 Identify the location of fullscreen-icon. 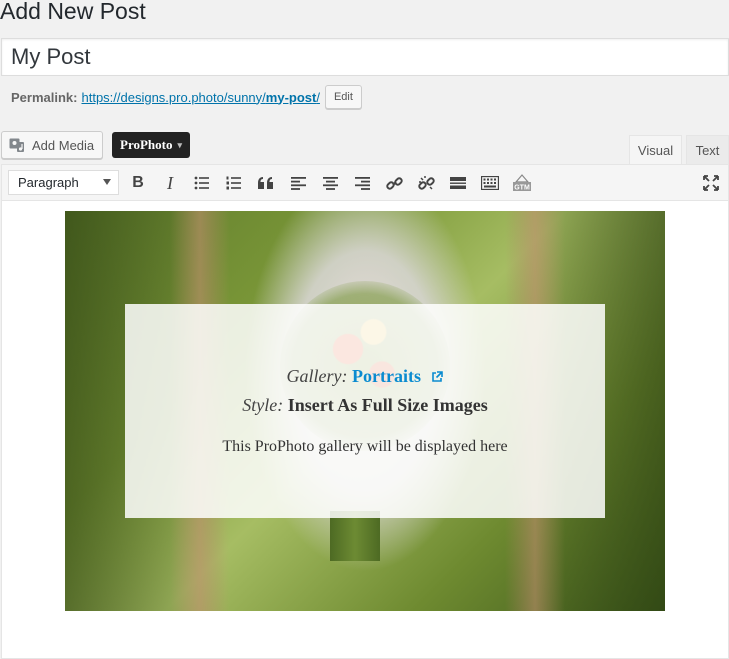
(711, 183).